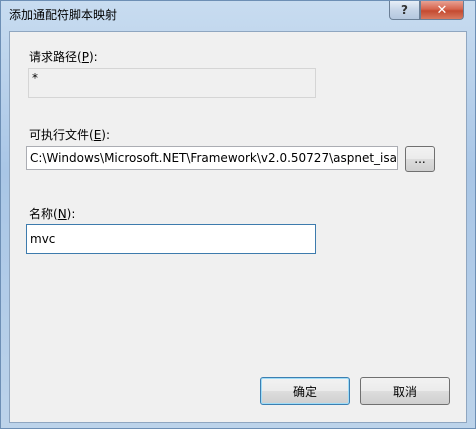 The width and height of the screenshot is (476, 429). Describe the element at coordinates (70, 135) in the screenshot. I see `executable-label: 可执行文件(E):` at that location.